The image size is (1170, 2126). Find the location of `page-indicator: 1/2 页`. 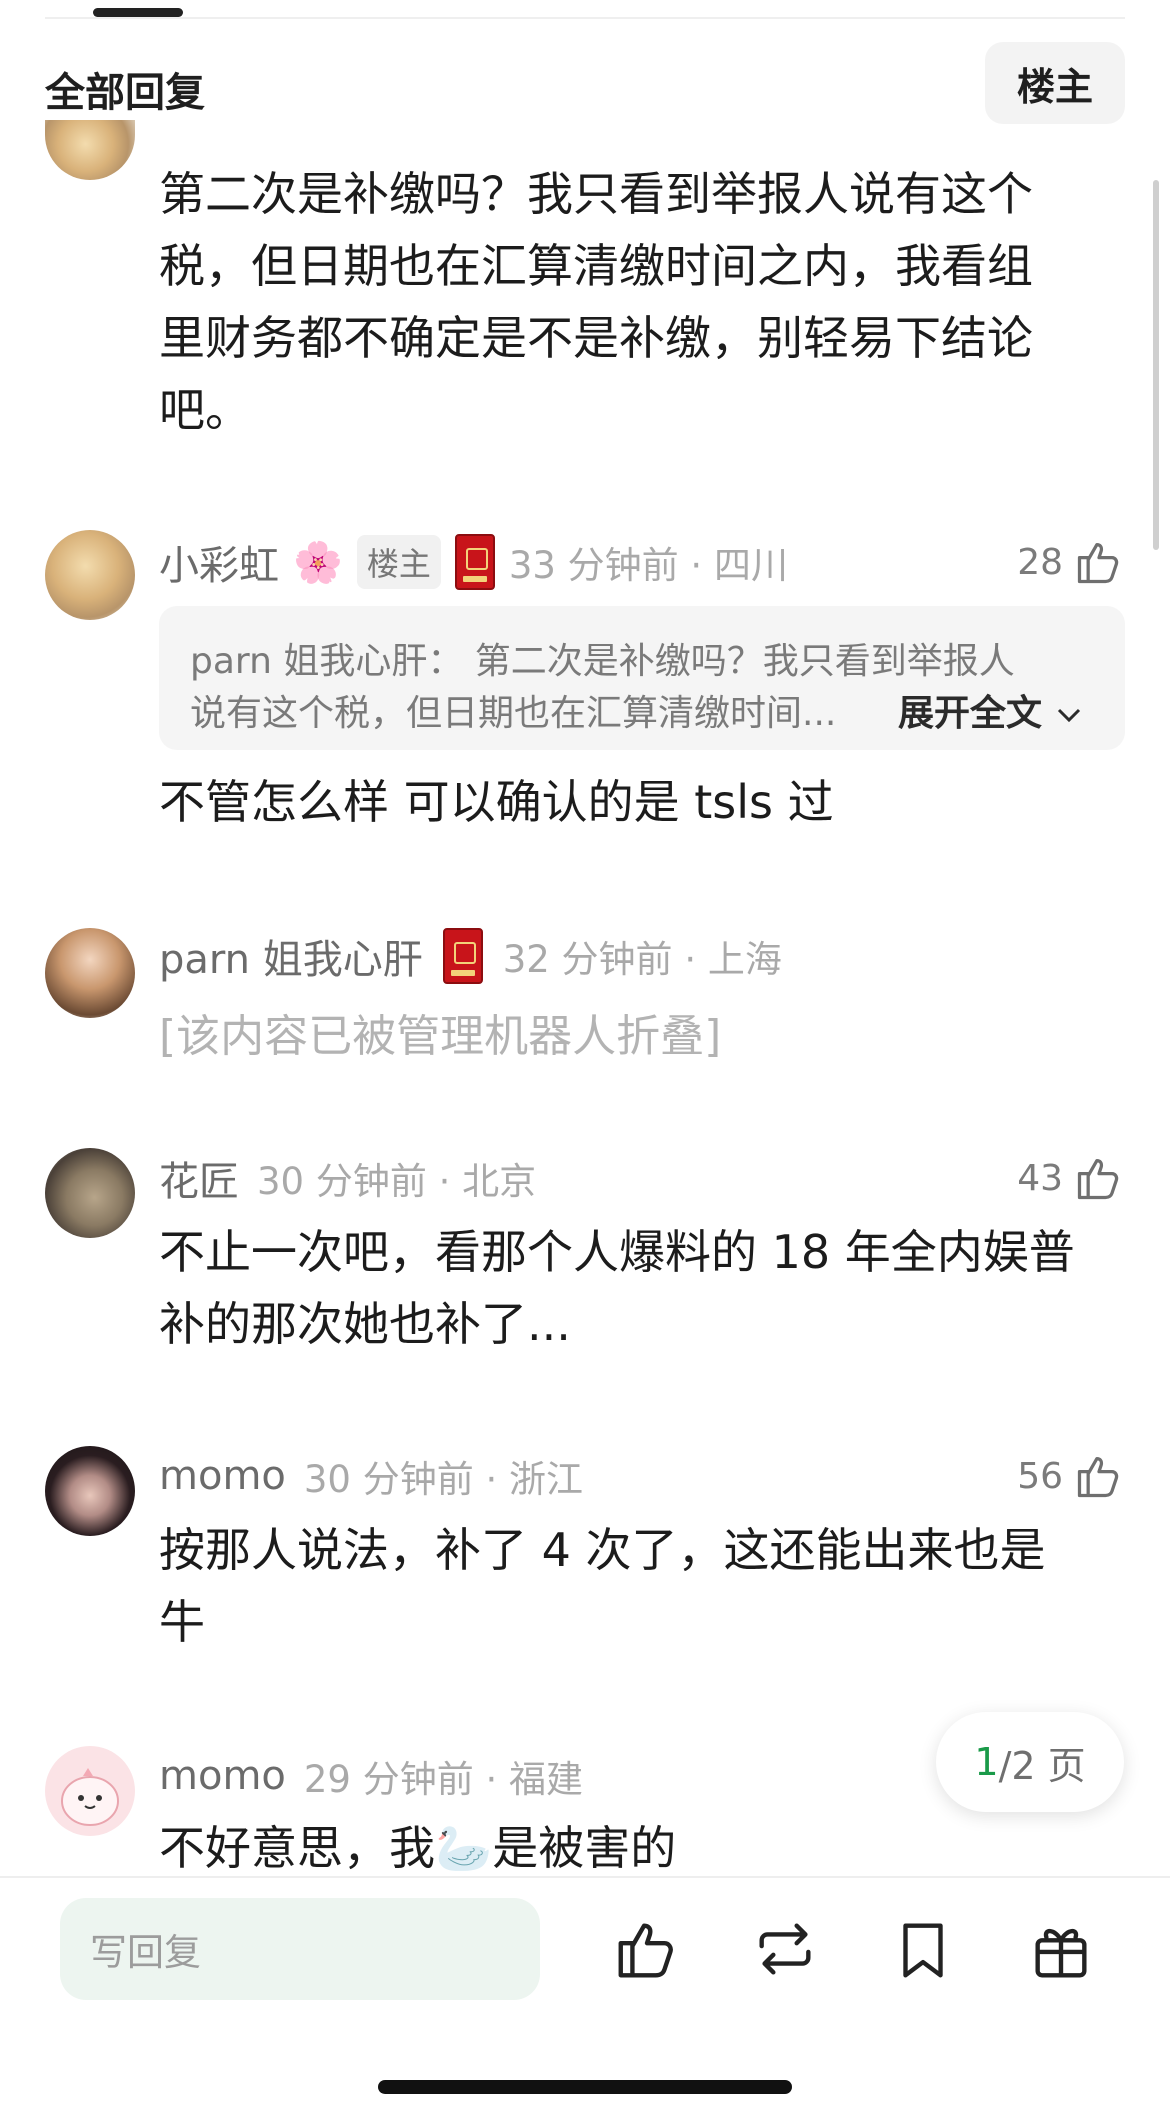

page-indicator: 1/2 页 is located at coordinates (1030, 1762).